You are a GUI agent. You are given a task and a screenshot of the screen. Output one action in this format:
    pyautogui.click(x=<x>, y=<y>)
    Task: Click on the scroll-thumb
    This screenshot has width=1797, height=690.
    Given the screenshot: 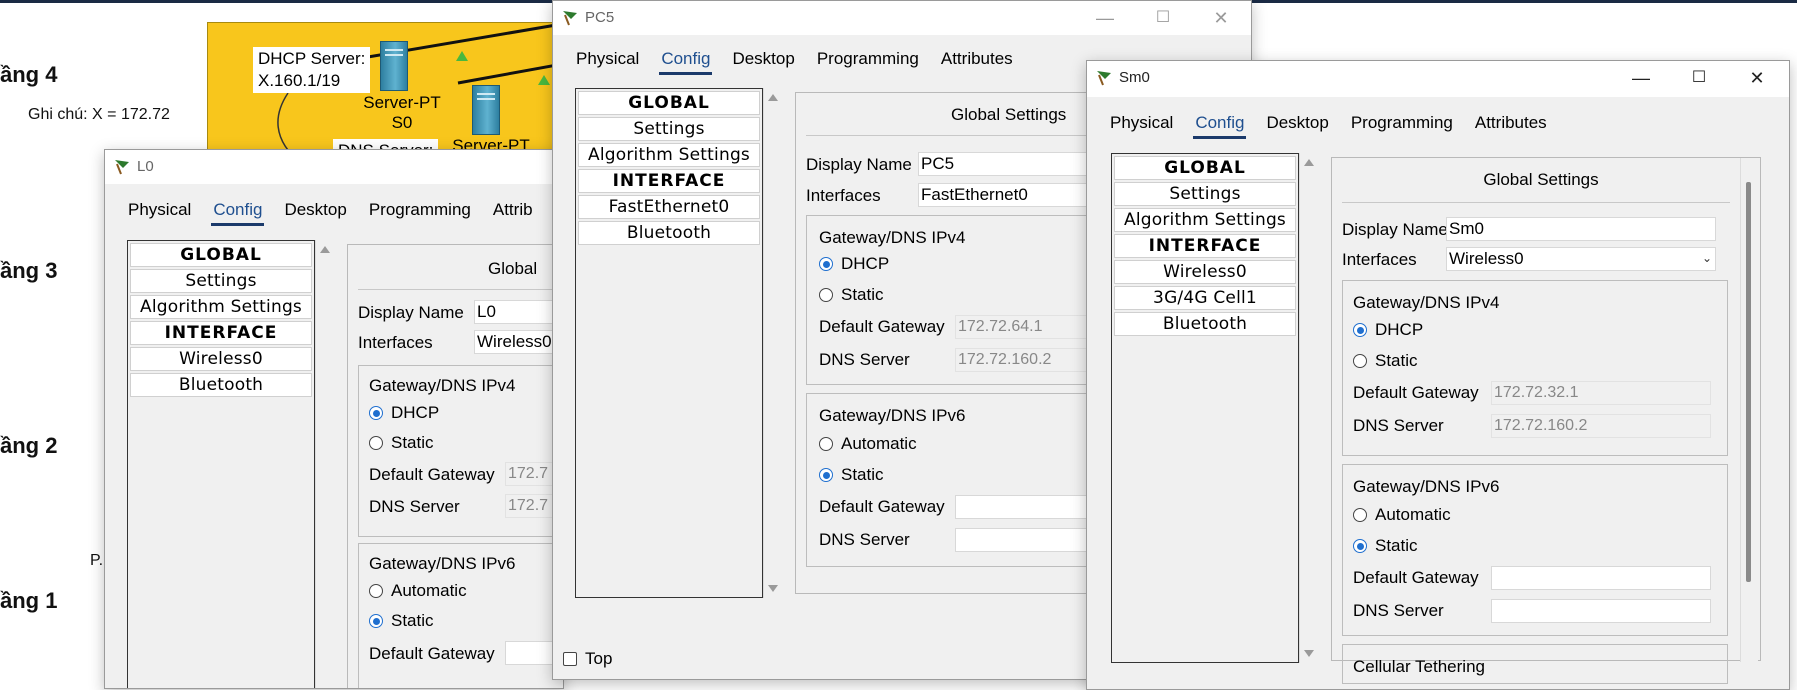 What is the action you would take?
    pyautogui.click(x=1748, y=382)
    